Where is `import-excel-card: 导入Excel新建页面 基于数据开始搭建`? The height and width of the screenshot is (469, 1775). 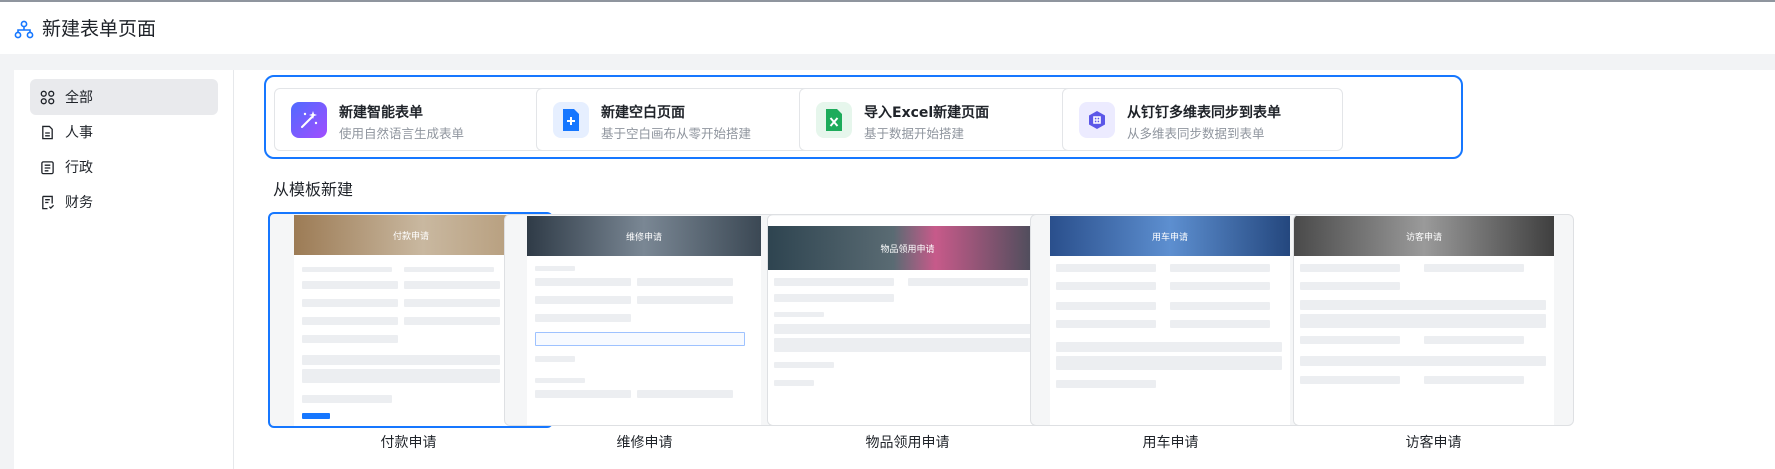 import-excel-card: 导入Excel新建页面 基于数据开始搭建 is located at coordinates (939, 119).